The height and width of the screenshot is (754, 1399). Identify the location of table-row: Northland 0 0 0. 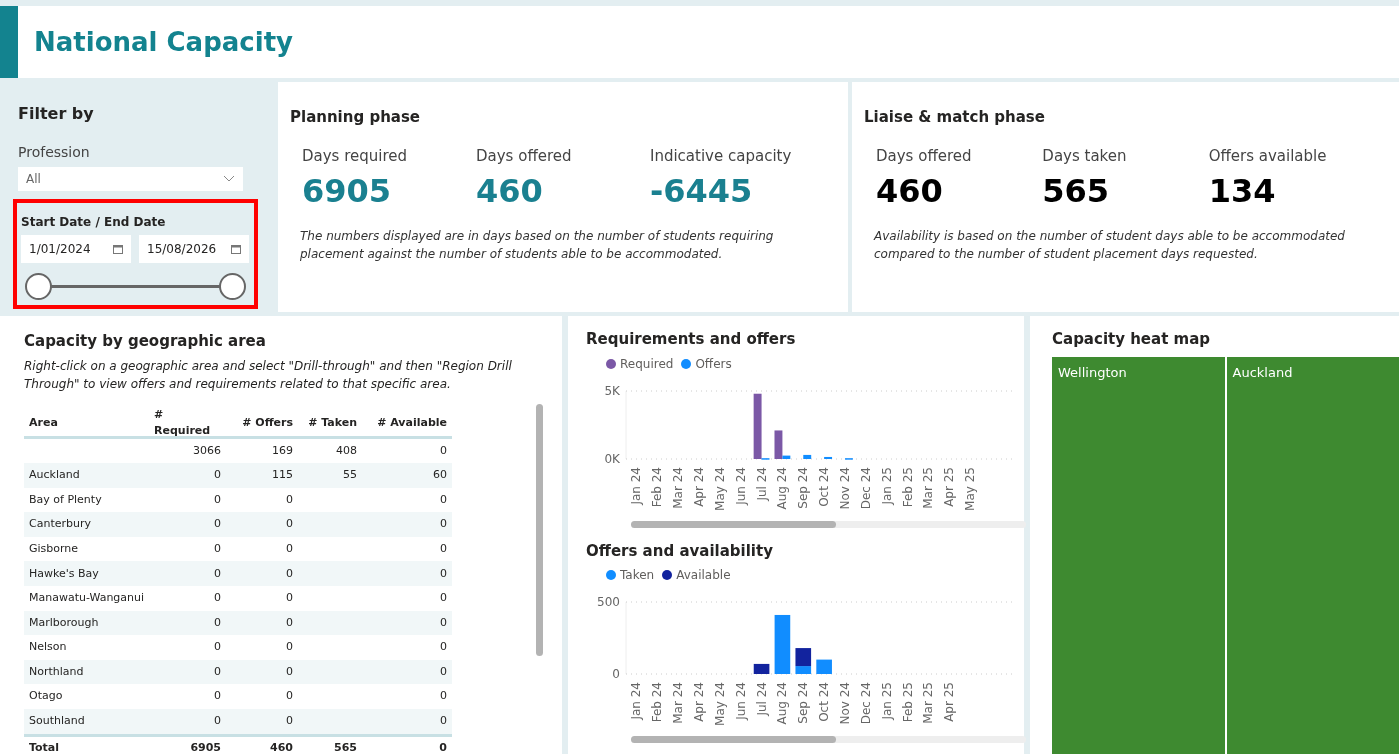
(238, 672).